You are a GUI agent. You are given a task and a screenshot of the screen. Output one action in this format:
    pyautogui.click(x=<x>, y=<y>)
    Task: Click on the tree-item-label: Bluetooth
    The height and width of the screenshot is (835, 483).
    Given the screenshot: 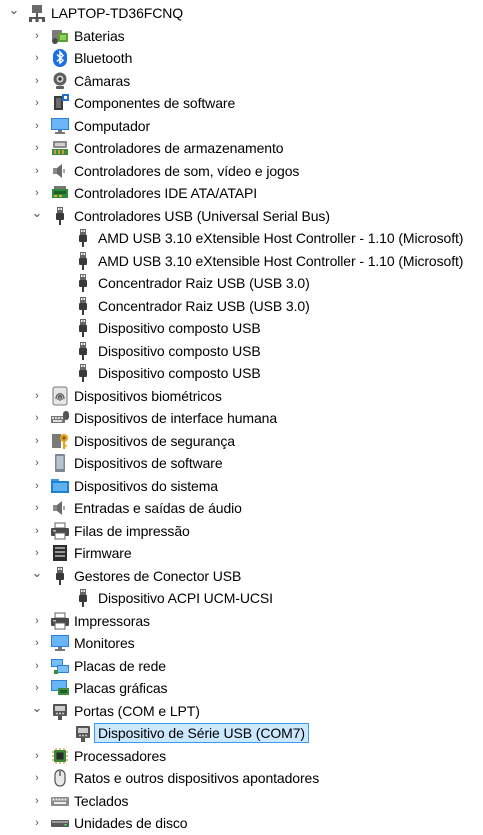 What is the action you would take?
    pyautogui.click(x=103, y=58)
    